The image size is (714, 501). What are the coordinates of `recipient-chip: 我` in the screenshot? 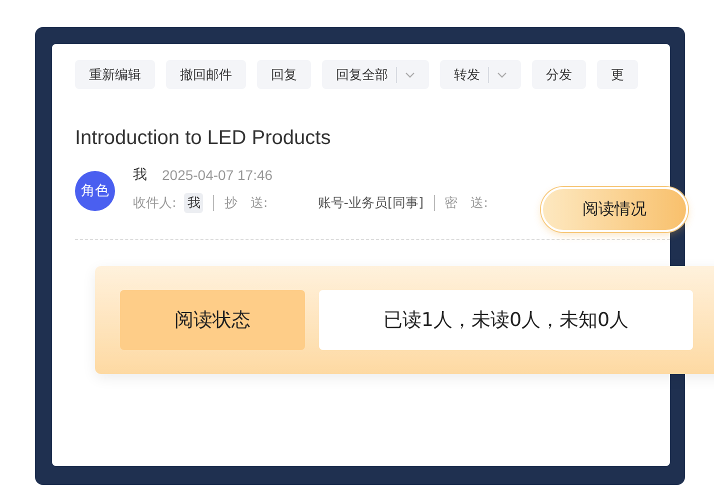 It's located at (194, 203).